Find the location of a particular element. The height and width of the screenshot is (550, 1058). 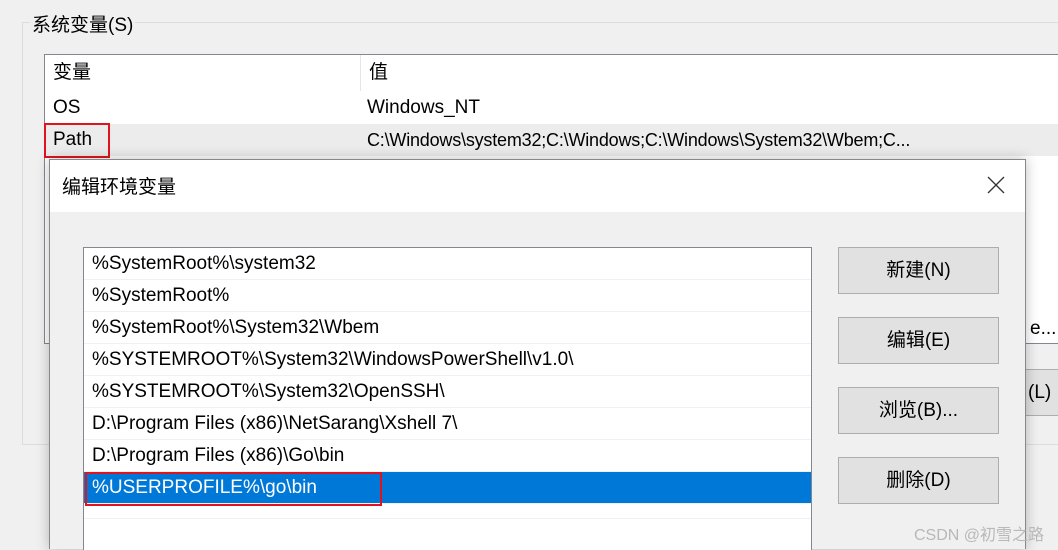

close-icon is located at coordinates (996, 185).